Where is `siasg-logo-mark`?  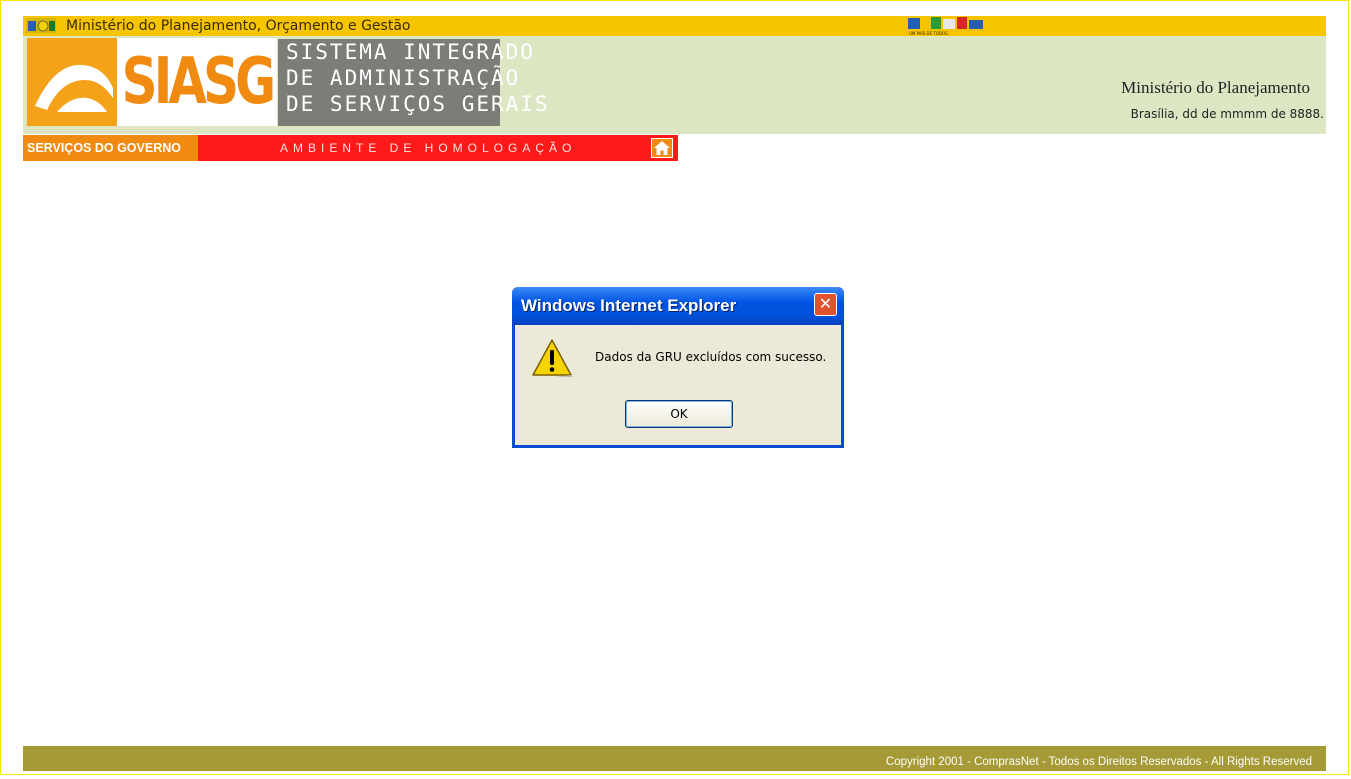 siasg-logo-mark is located at coordinates (72, 82).